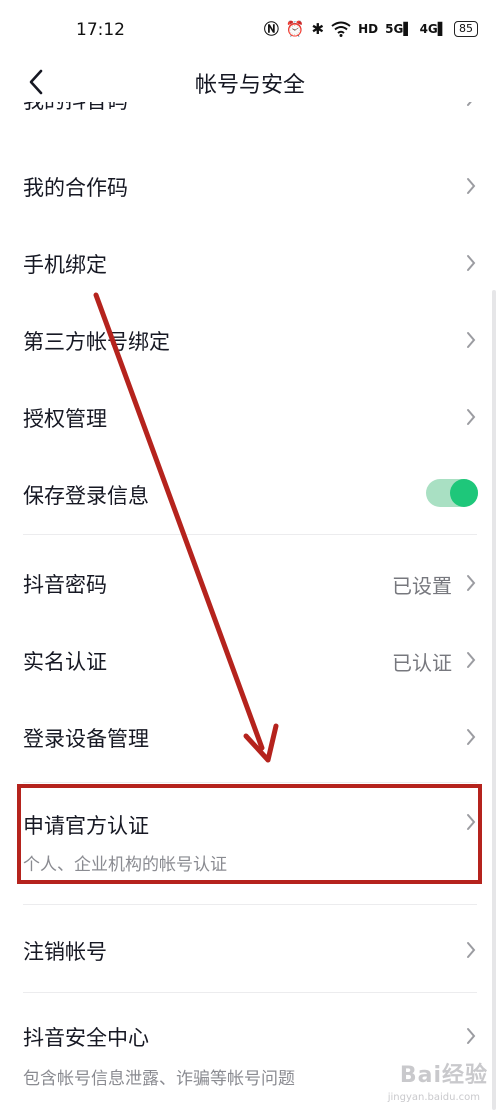 The image size is (500, 1111). I want to click on settings-item-authorization-management: 授权管理, so click(250, 416).